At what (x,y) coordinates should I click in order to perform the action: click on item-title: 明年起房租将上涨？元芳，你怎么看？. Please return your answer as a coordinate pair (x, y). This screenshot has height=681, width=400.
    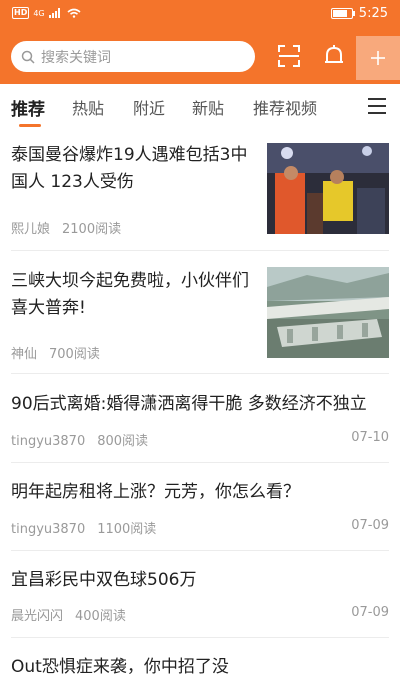
    Looking at the image, I should click on (155, 492).